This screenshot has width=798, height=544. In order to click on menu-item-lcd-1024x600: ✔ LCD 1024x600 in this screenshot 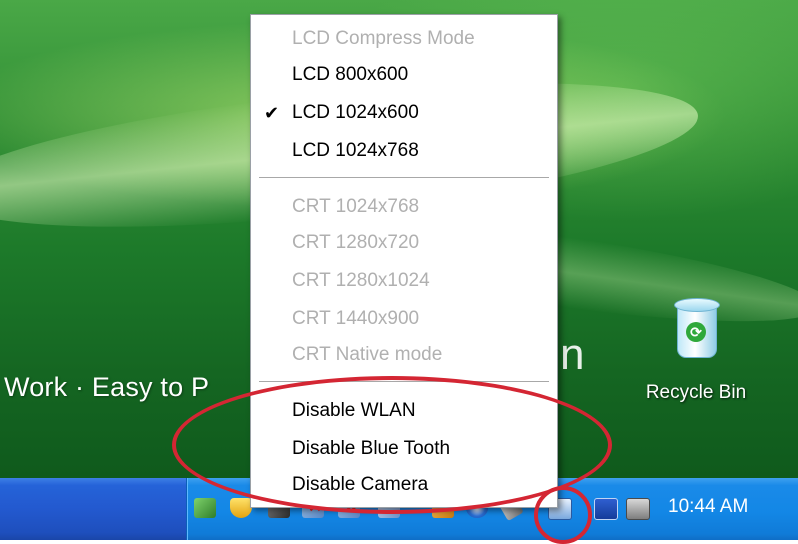, I will do `click(404, 113)`.